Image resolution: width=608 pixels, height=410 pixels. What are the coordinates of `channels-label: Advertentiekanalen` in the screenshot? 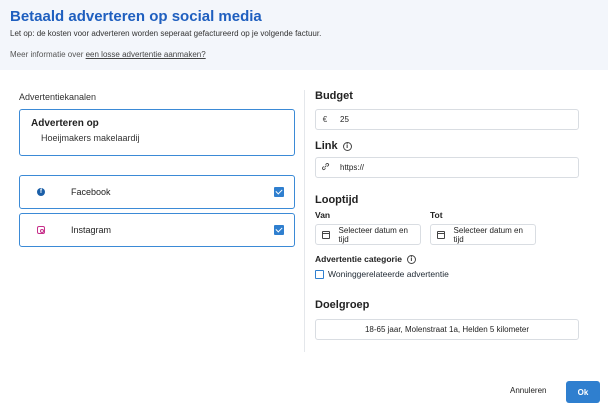 It's located at (58, 97).